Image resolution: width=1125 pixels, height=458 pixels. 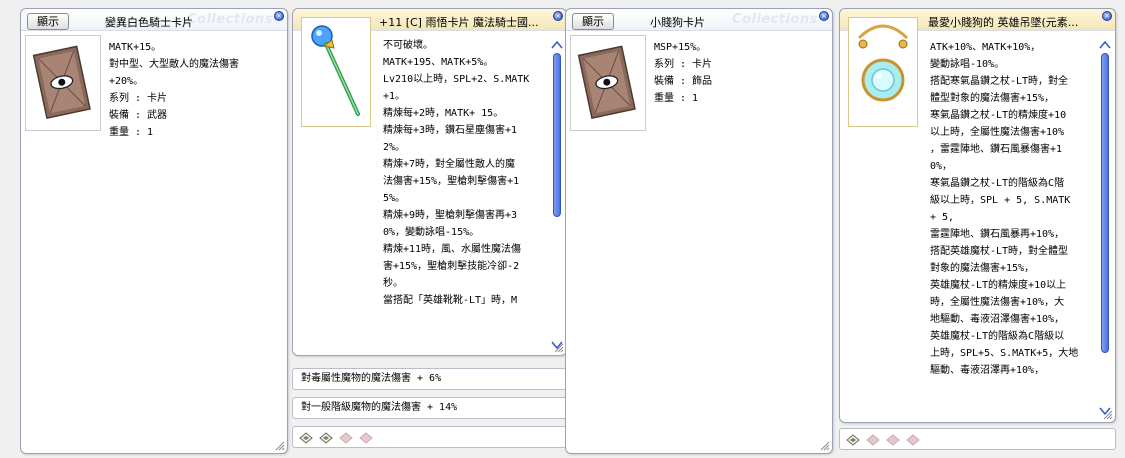 I want to click on description-line: 不可破壞。, so click(x=408, y=45).